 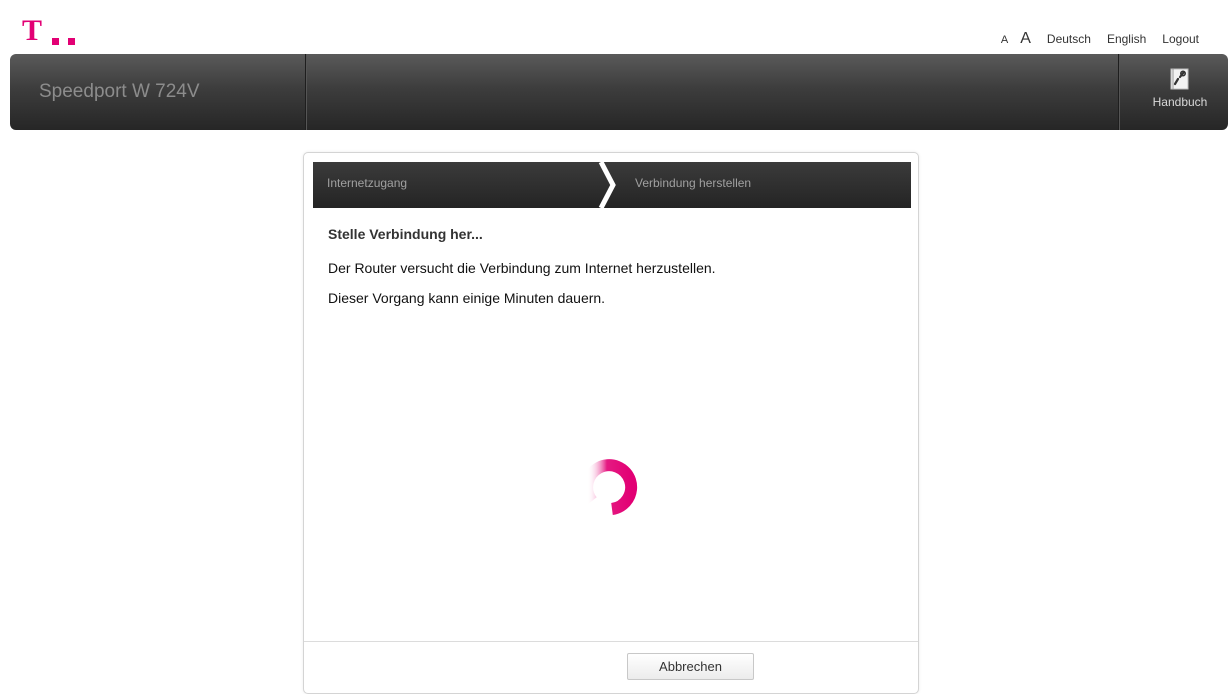 I want to click on header-bar: Speedport W 724V Handbuch, so click(x=619, y=92).